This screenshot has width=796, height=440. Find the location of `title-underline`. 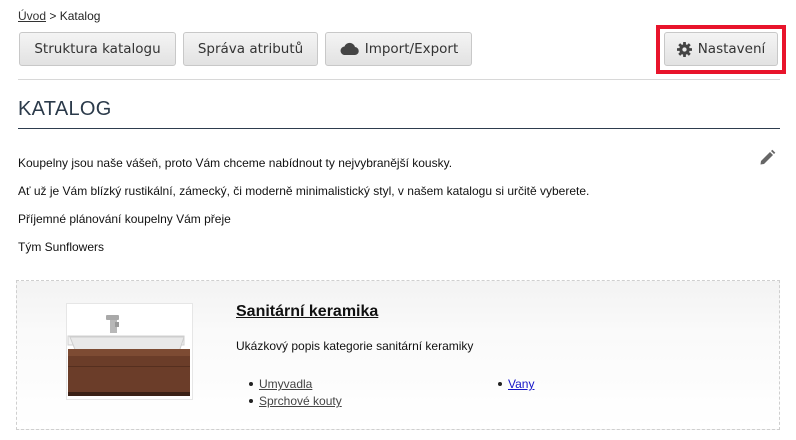

title-underline is located at coordinates (399, 128).